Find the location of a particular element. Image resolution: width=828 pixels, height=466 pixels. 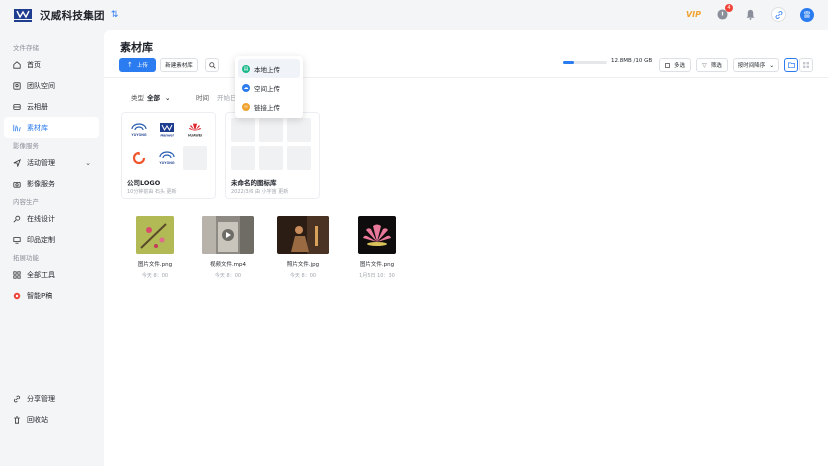

filter-button: ▽ 筛选 is located at coordinates (712, 65).